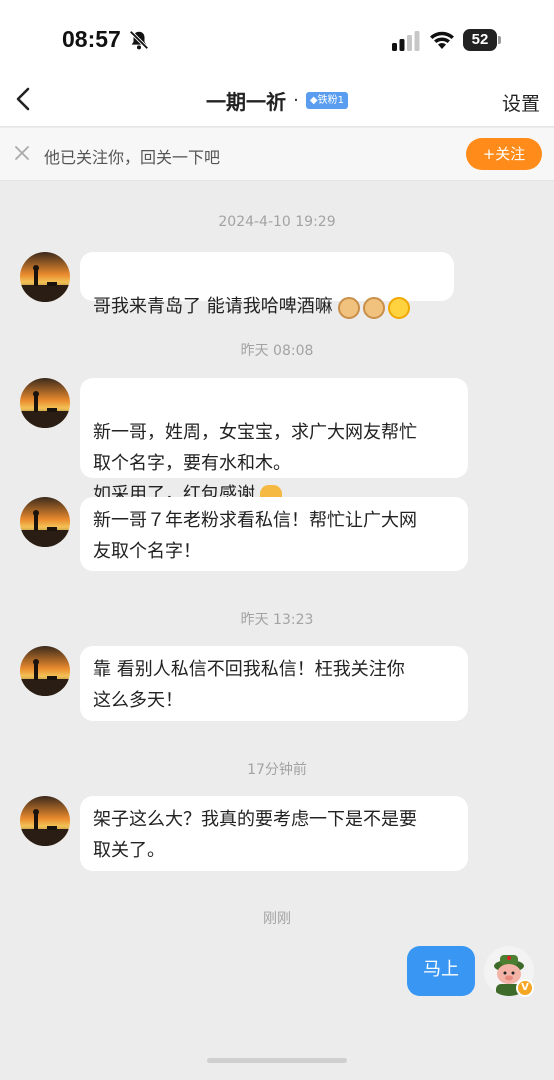 This screenshot has width=554, height=1080. I want to click on message-bubble-received: 靠 看别人私信不回我私信！枉我关注你 这么多天！, so click(274, 683).